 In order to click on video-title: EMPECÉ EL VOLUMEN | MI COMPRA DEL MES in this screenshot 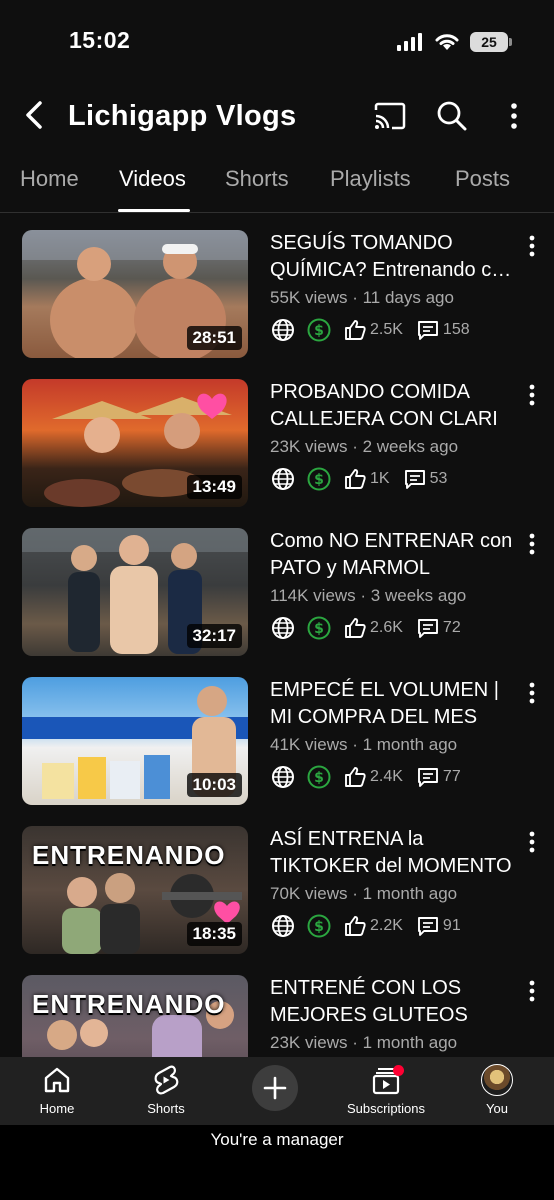, I will do `click(392, 704)`.